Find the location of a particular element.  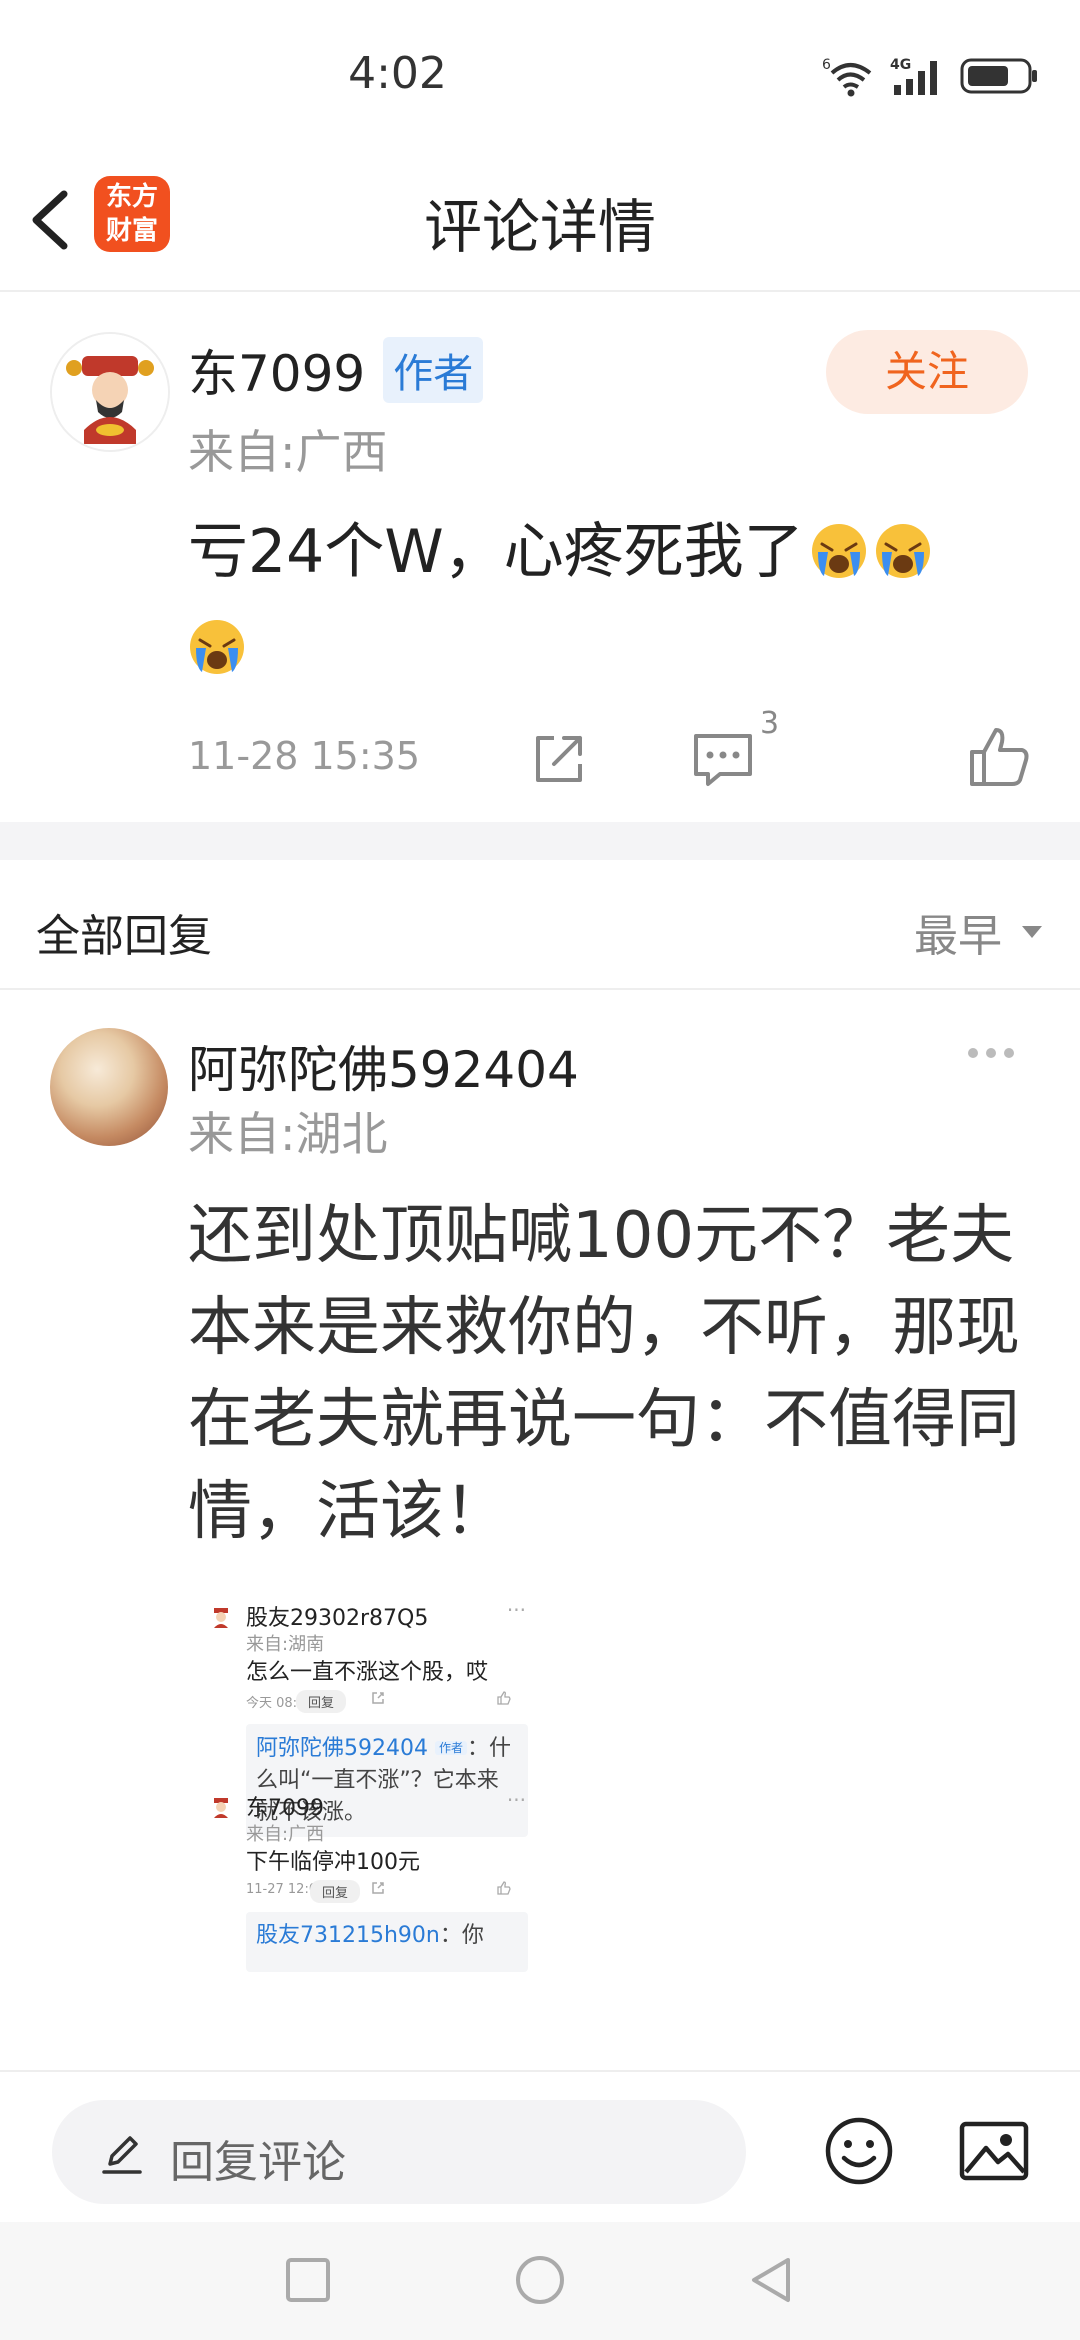

home-icon is located at coordinates (540, 2280).